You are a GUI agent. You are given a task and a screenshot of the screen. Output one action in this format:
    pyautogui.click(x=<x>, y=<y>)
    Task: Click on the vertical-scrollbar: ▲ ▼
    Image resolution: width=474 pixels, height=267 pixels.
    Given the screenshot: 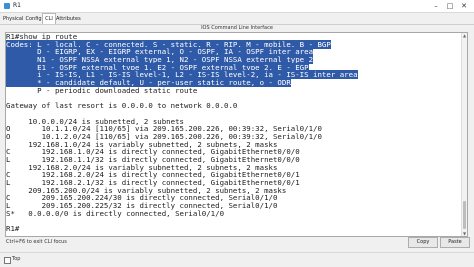 What is the action you would take?
    pyautogui.click(x=464, y=134)
    